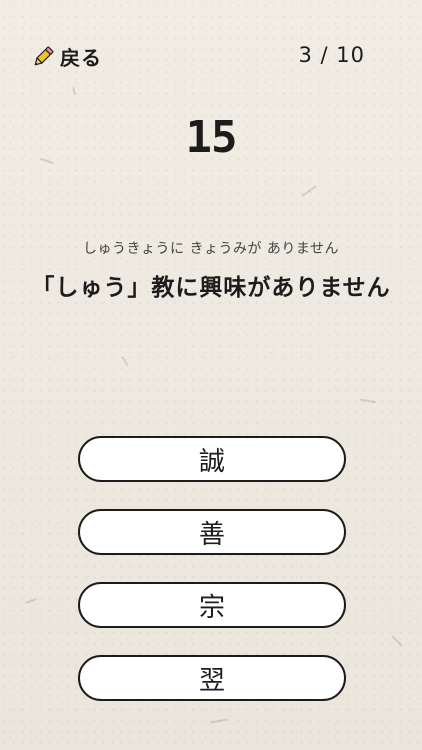  I want to click on question-text: 「しゅう」教に興味がありません, so click(211, 288).